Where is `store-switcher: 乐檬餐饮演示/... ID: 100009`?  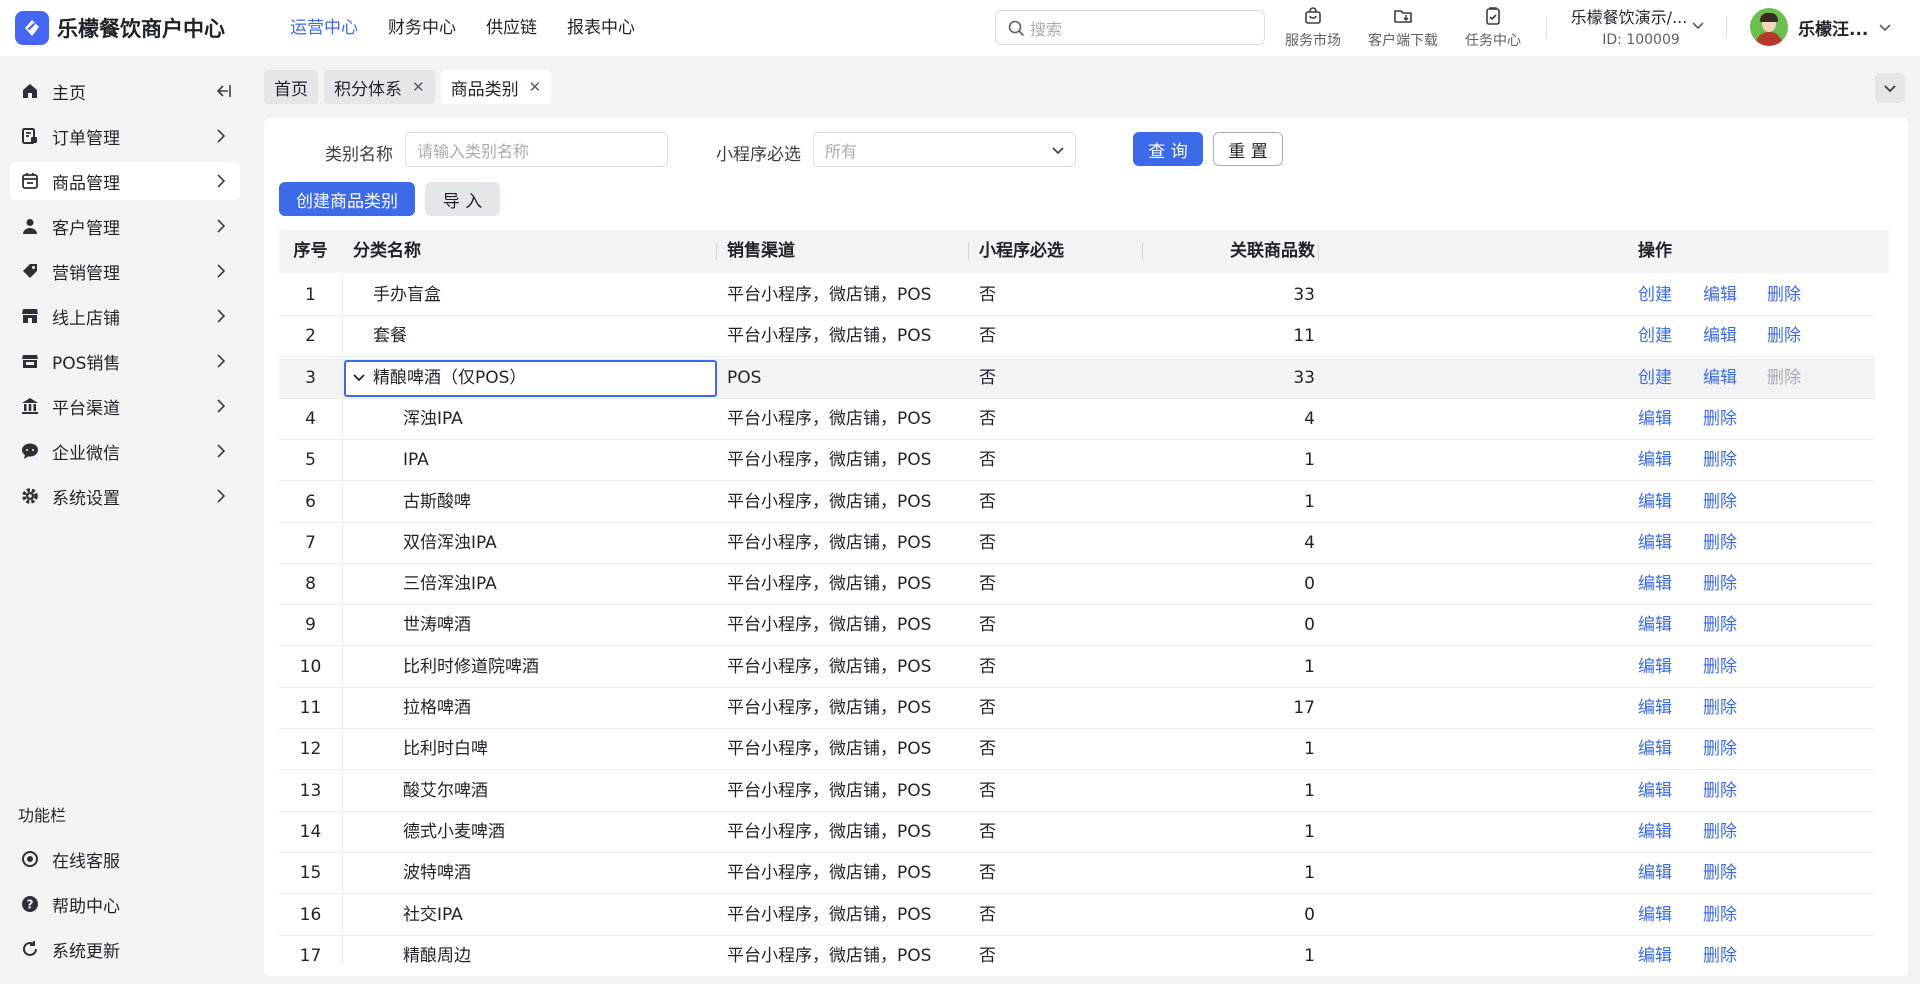 store-switcher: 乐檬餐饮演示/... ID: 100009 is located at coordinates (1633, 26).